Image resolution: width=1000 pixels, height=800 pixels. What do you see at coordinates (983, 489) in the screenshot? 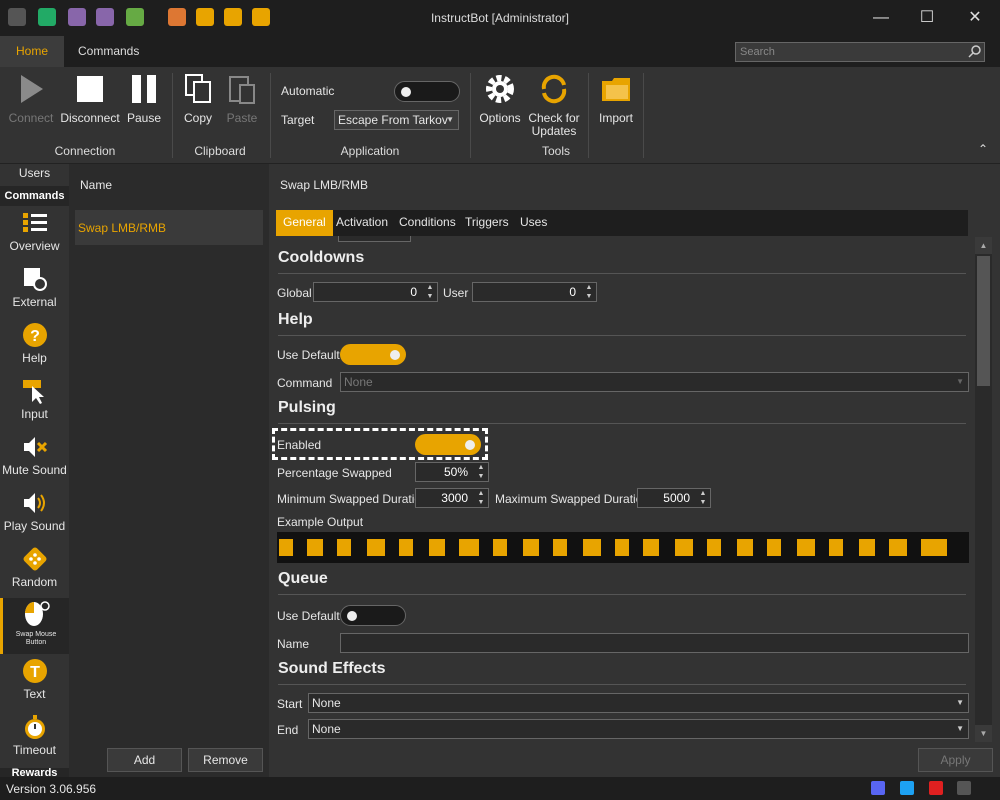
I see `scrollbar: ▲ ▼` at bounding box center [983, 489].